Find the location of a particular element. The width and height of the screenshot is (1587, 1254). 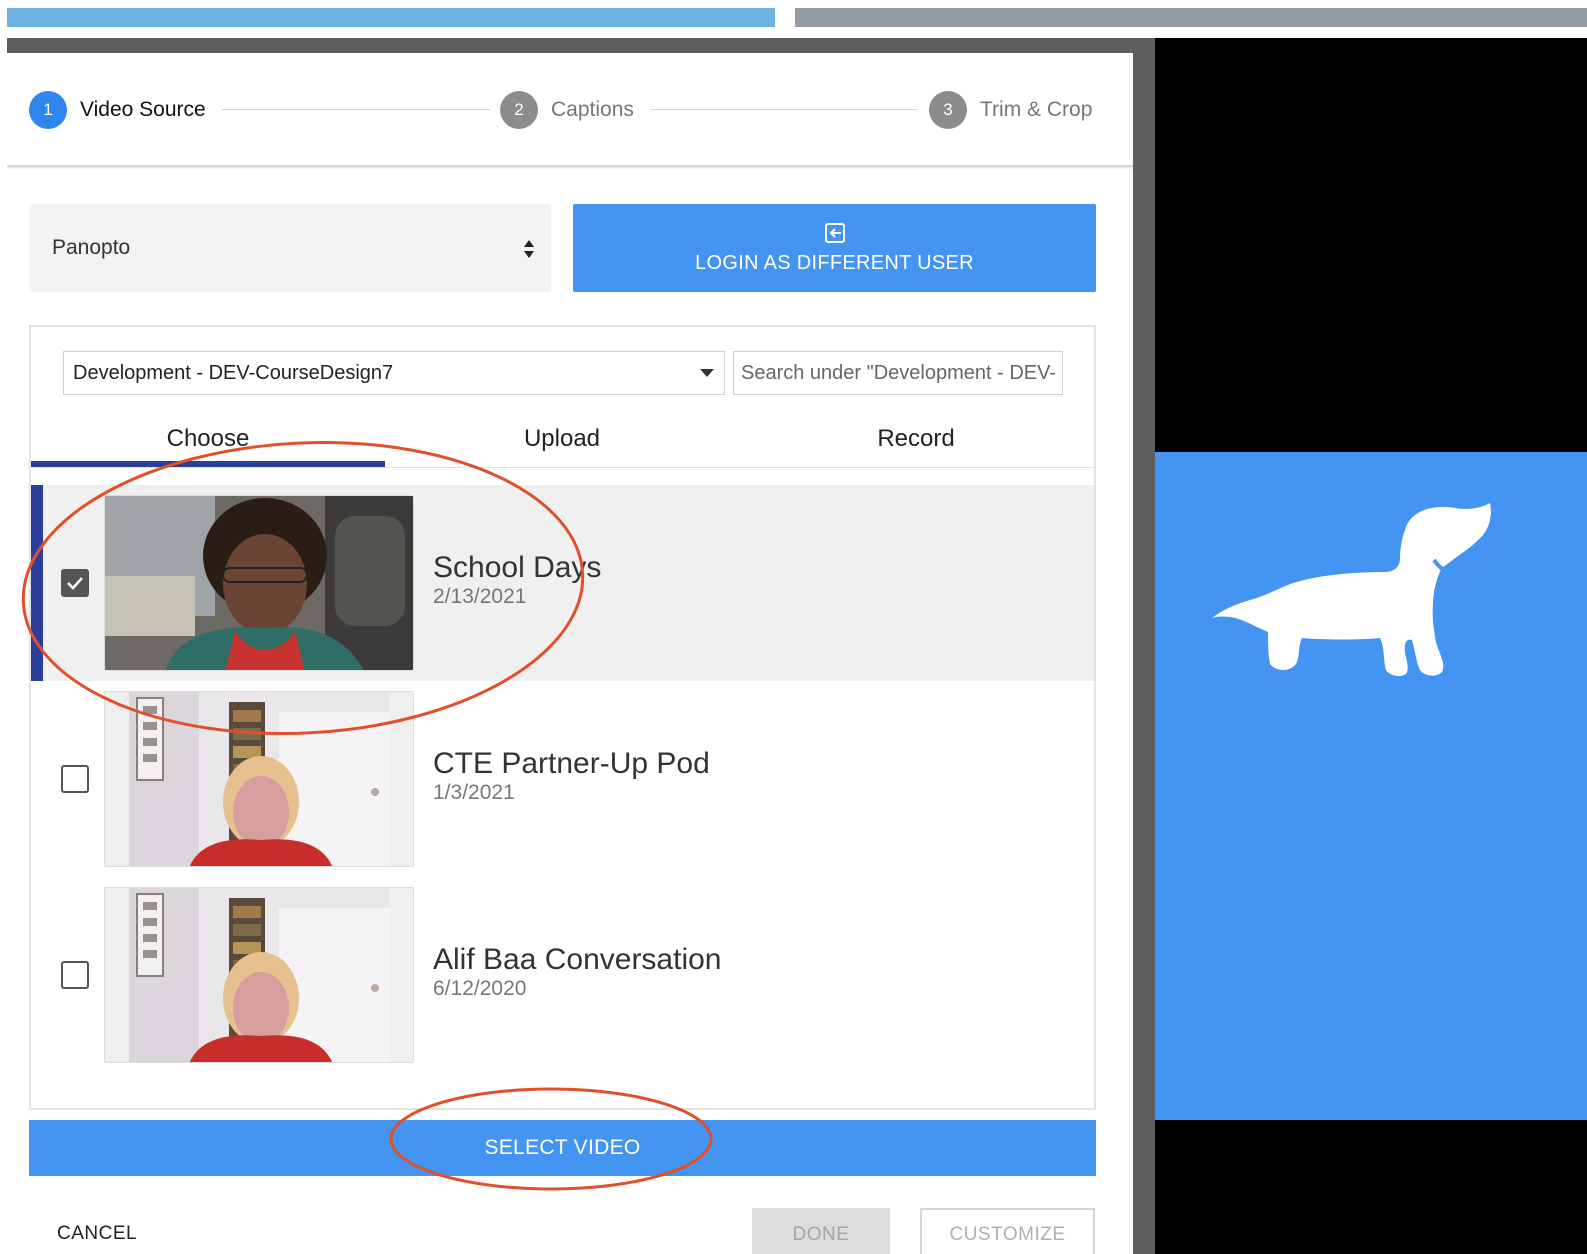

progress-bar-track is located at coordinates (1191, 17).